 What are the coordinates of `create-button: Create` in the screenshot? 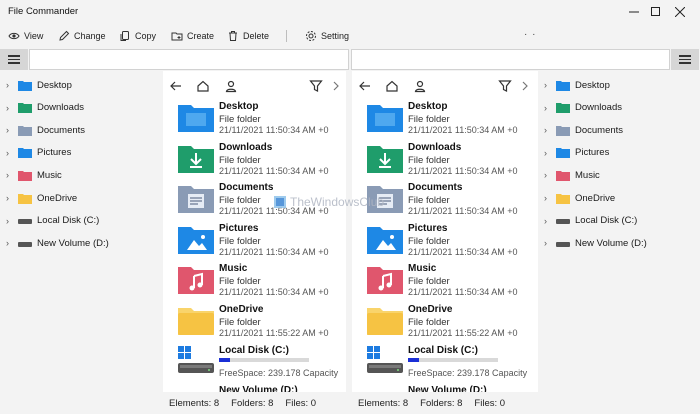 It's located at (192, 36).